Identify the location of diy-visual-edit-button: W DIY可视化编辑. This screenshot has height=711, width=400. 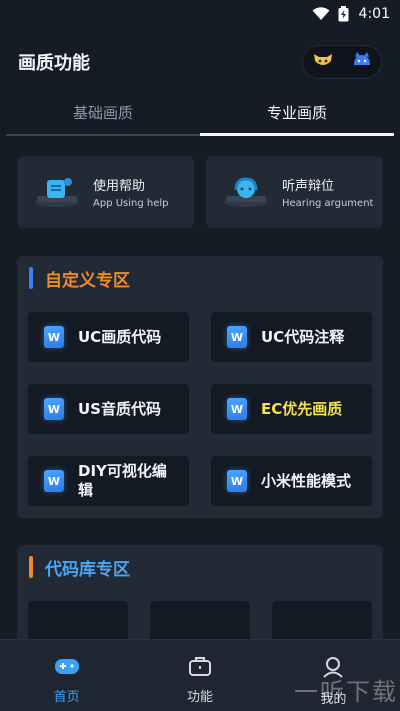
(108, 481).